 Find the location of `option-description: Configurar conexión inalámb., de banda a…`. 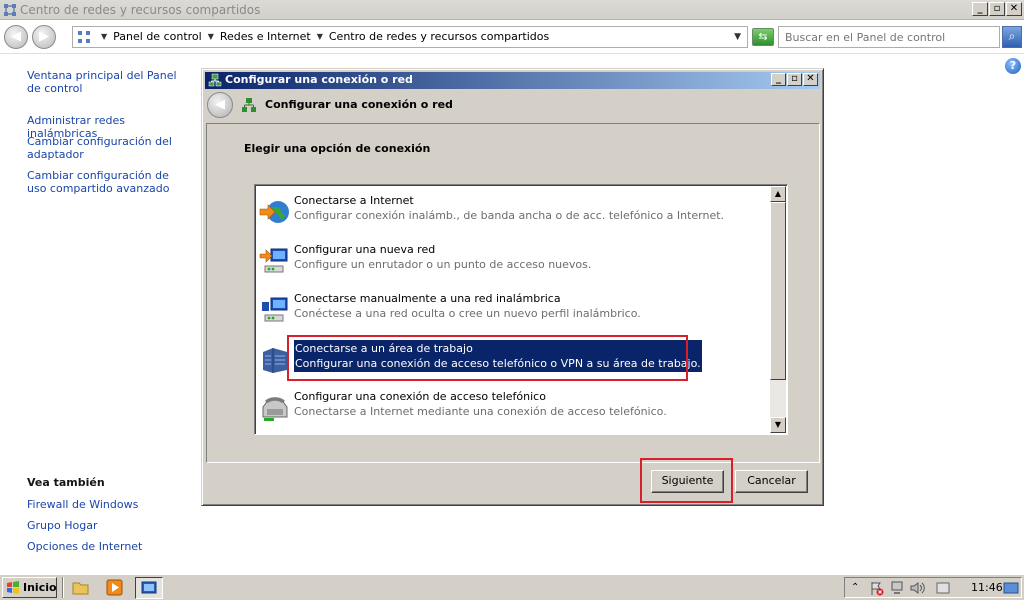

option-description: Configurar conexión inalámb., de banda a… is located at coordinates (509, 215).